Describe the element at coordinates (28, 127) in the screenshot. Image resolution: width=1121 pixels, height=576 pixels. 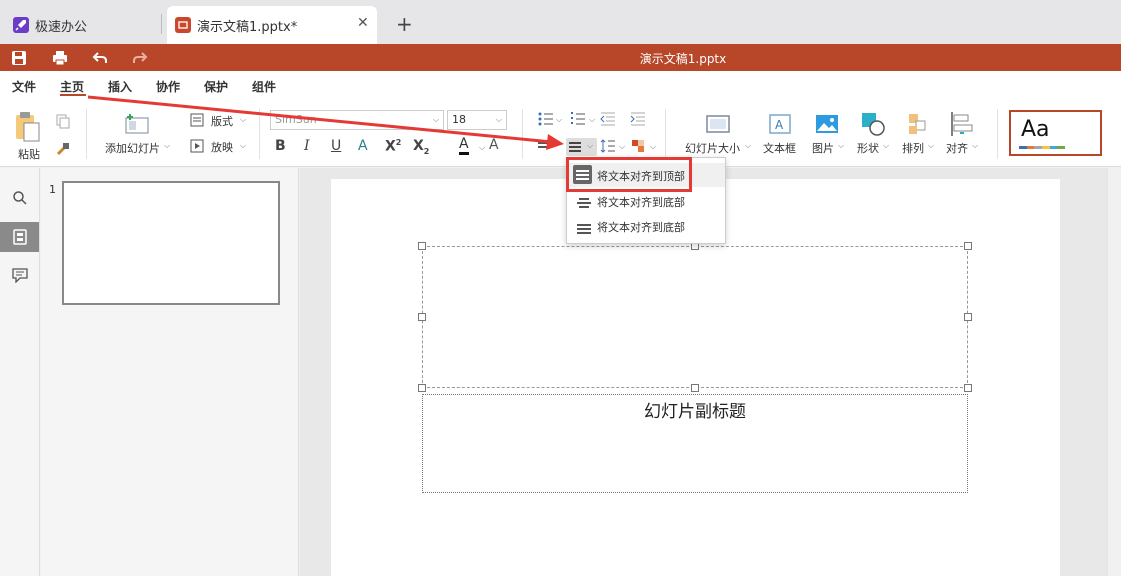
I see `paste-icon` at that location.